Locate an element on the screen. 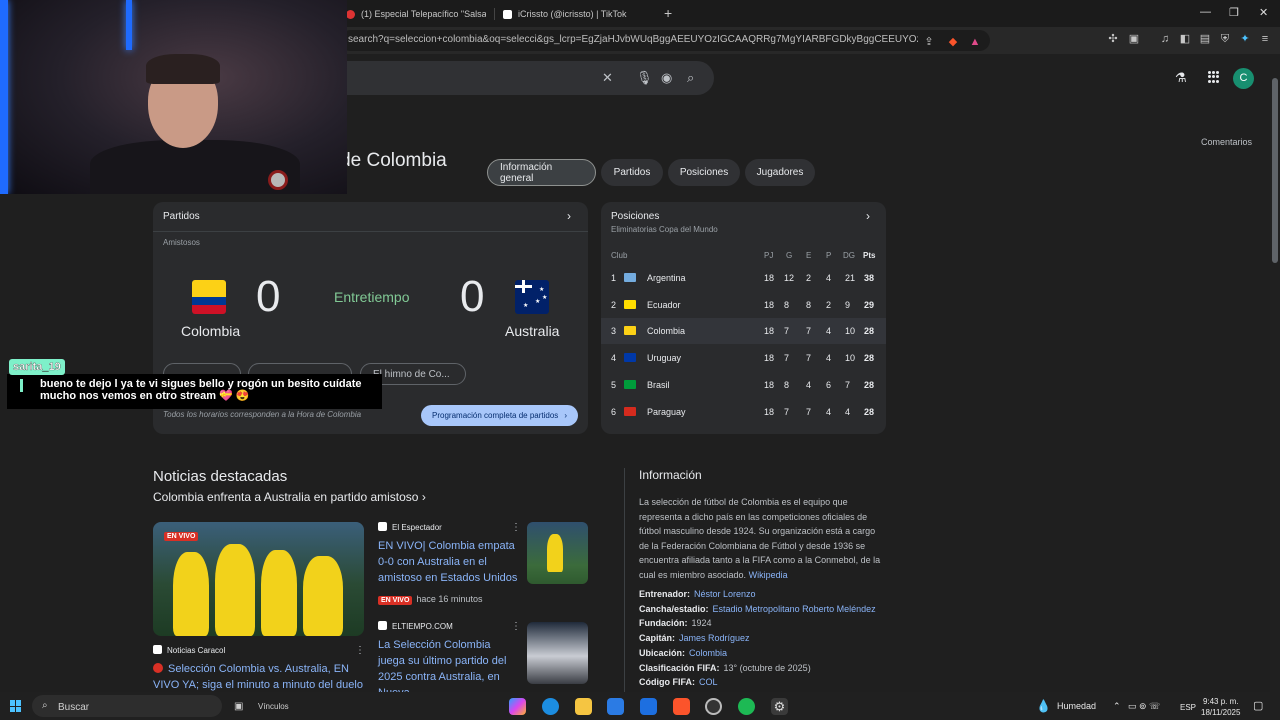 The image size is (1280, 720). match-card-title: Partidos is located at coordinates (181, 216).